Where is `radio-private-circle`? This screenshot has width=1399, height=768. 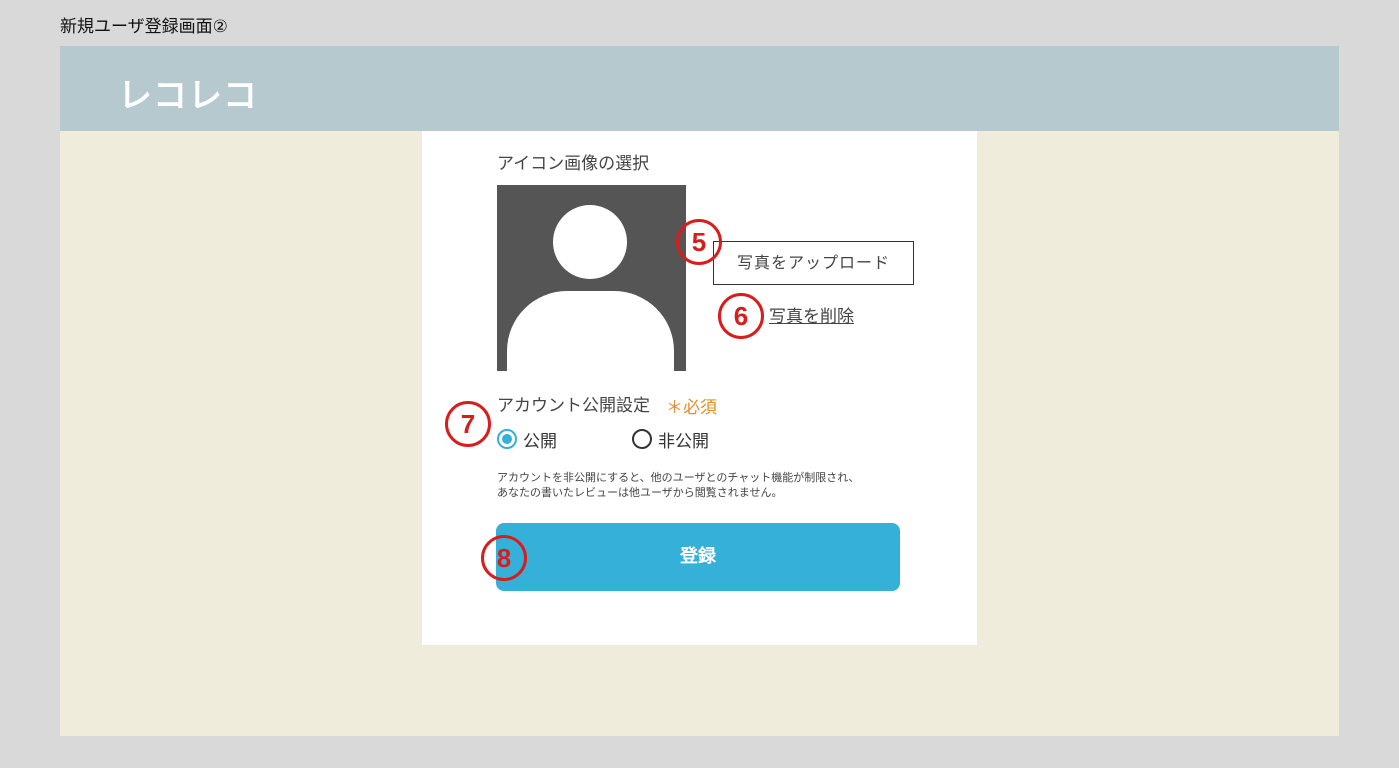
radio-private-circle is located at coordinates (642, 439).